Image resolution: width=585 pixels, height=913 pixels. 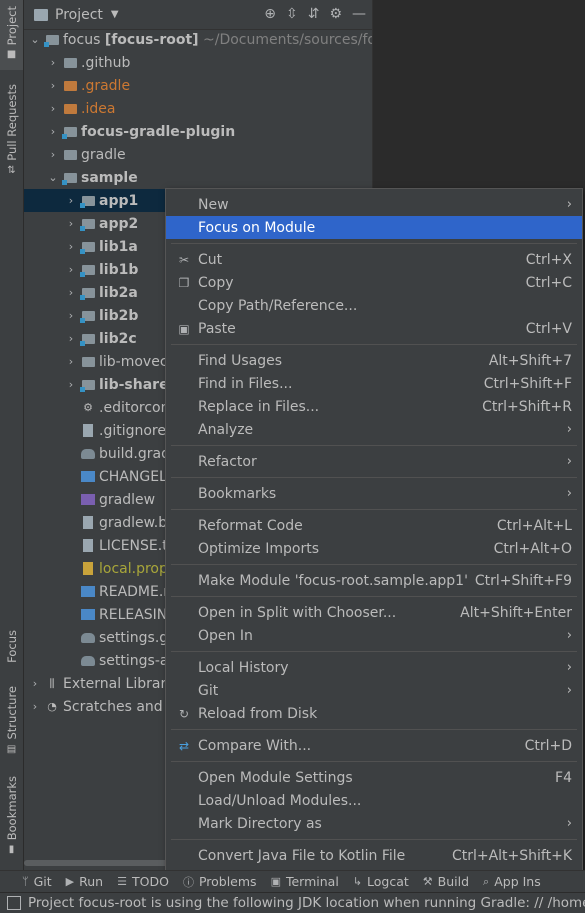 I want to click on menu-label: Open In, so click(x=225, y=635).